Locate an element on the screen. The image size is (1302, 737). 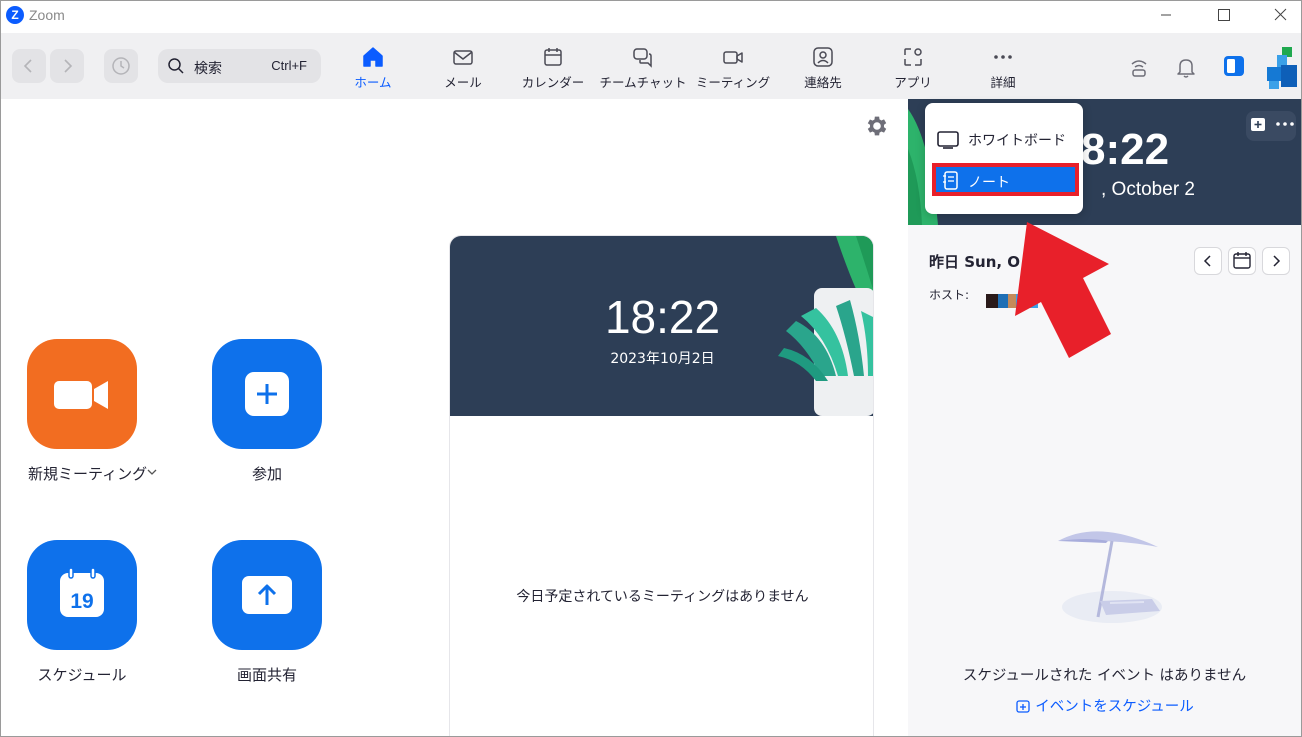
tab-label: カレンダー is located at coordinates (553, 82).